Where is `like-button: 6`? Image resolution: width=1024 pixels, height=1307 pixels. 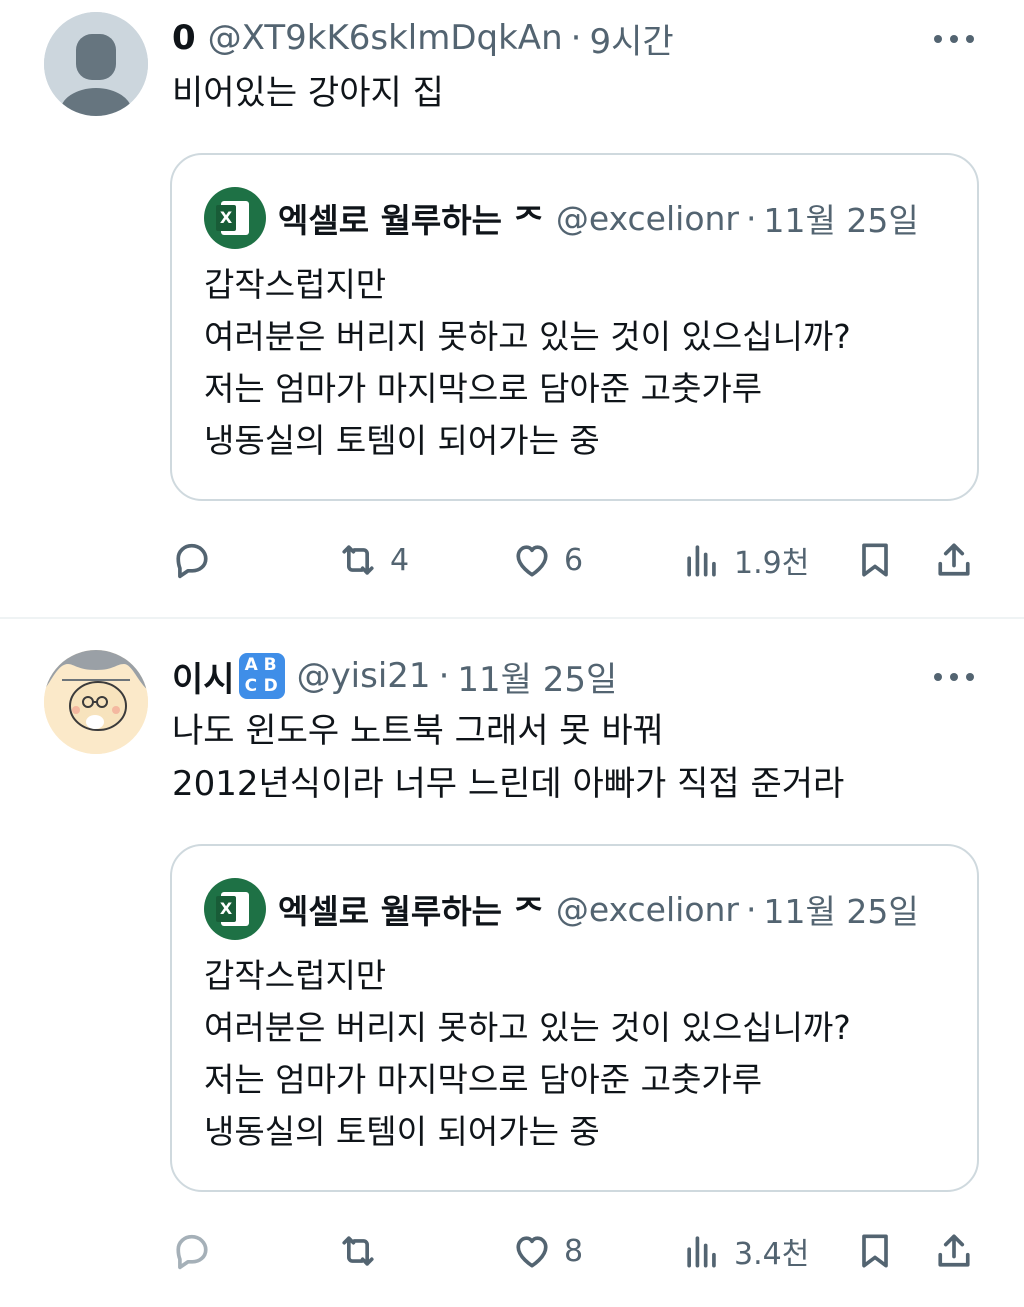
like-button: 6 is located at coordinates (546, 560).